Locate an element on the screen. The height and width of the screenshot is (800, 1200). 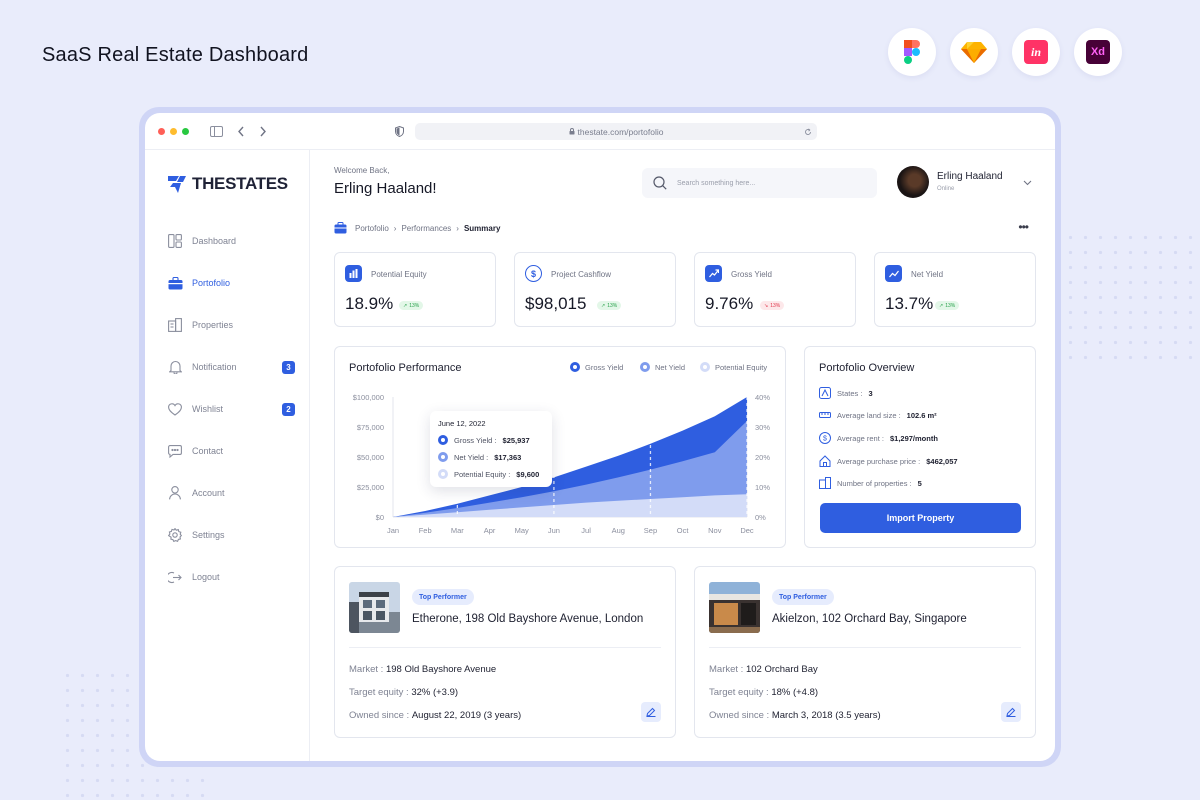
divider is located at coordinates (865, 647).